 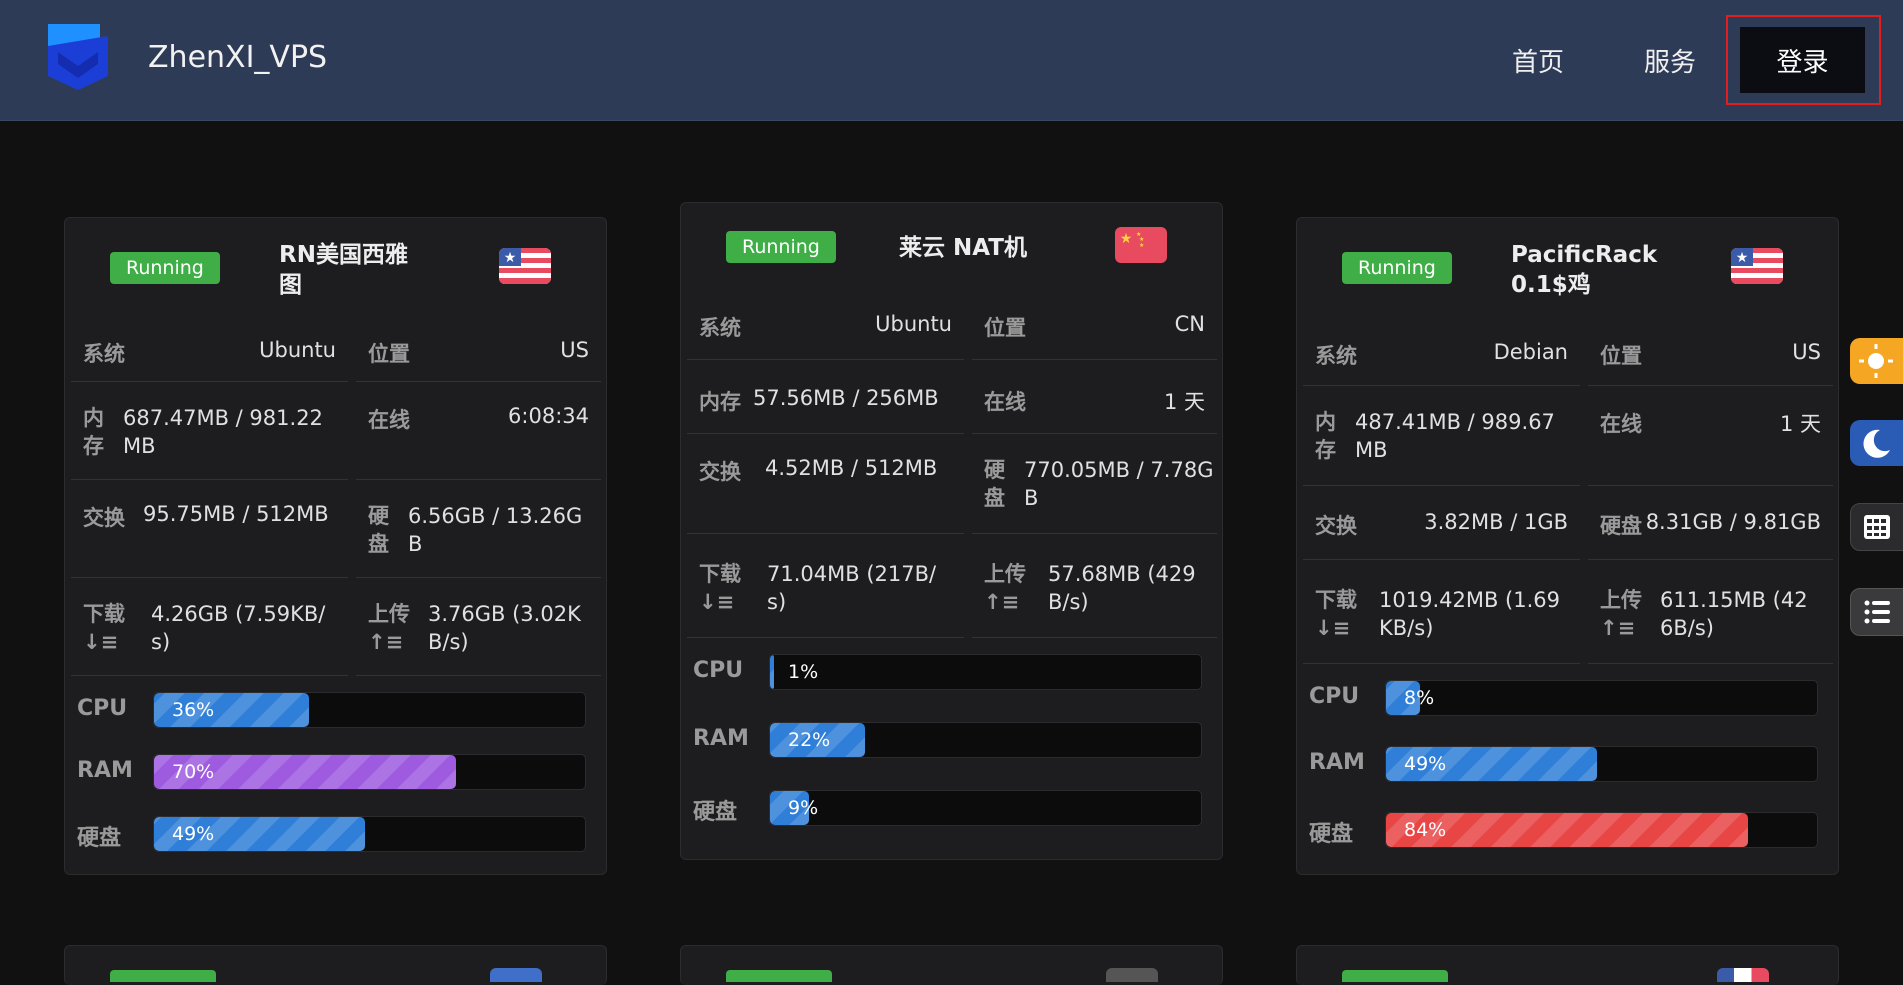 I want to click on cpu-bar: 8%, so click(x=1601, y=698).